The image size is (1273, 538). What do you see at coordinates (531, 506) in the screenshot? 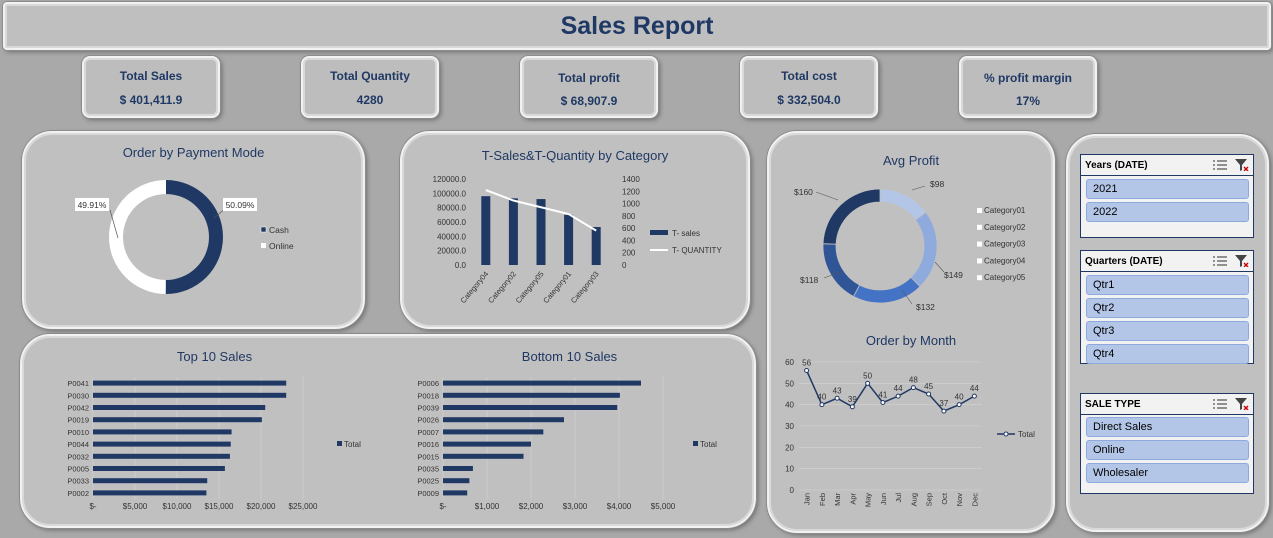
I see `x-tick-label: $2,000` at bounding box center [531, 506].